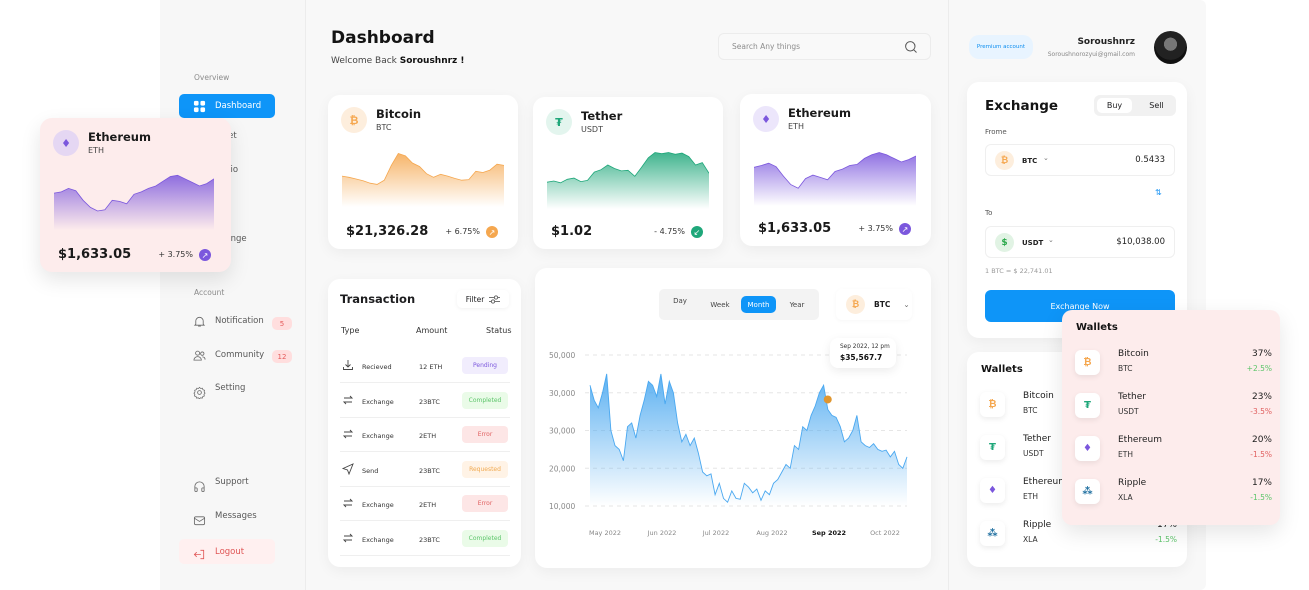 This screenshot has height=590, width=1309. Describe the element at coordinates (365, 61) in the screenshot. I see `welcome-prefix: Welcome Back` at that location.